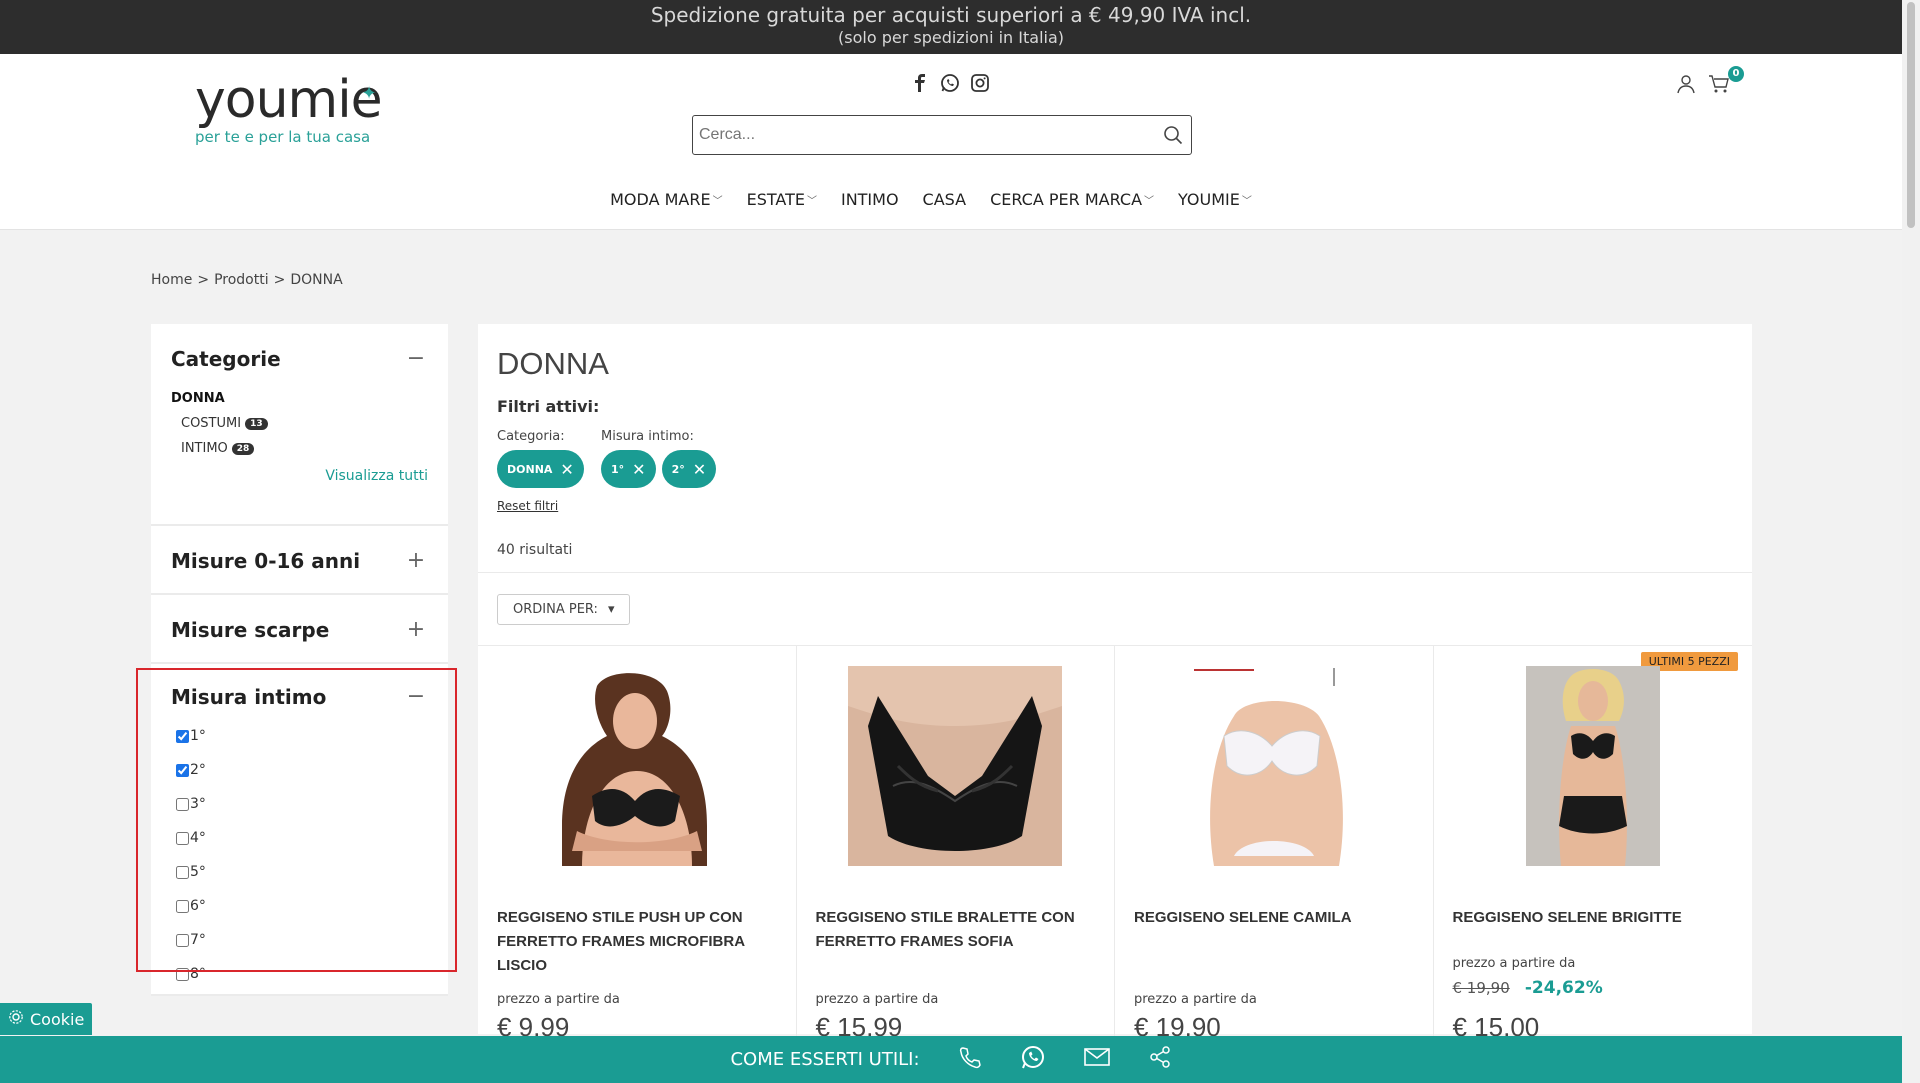 Image resolution: width=1920 pixels, height=1083 pixels. Describe the element at coordinates (1736, 74) in the screenshot. I see `cart-count-badge: 0` at that location.